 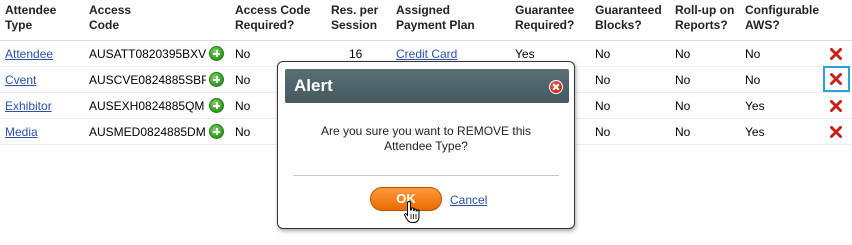 What do you see at coordinates (628, 17) in the screenshot?
I see `header-guaranteed-blocks: Guaranteed Blocks?` at bounding box center [628, 17].